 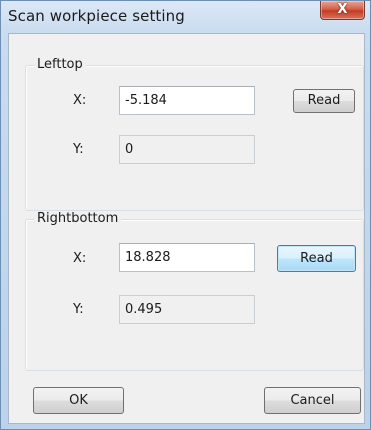 I want to click on rightbottom-read-button: Read, so click(x=316, y=258).